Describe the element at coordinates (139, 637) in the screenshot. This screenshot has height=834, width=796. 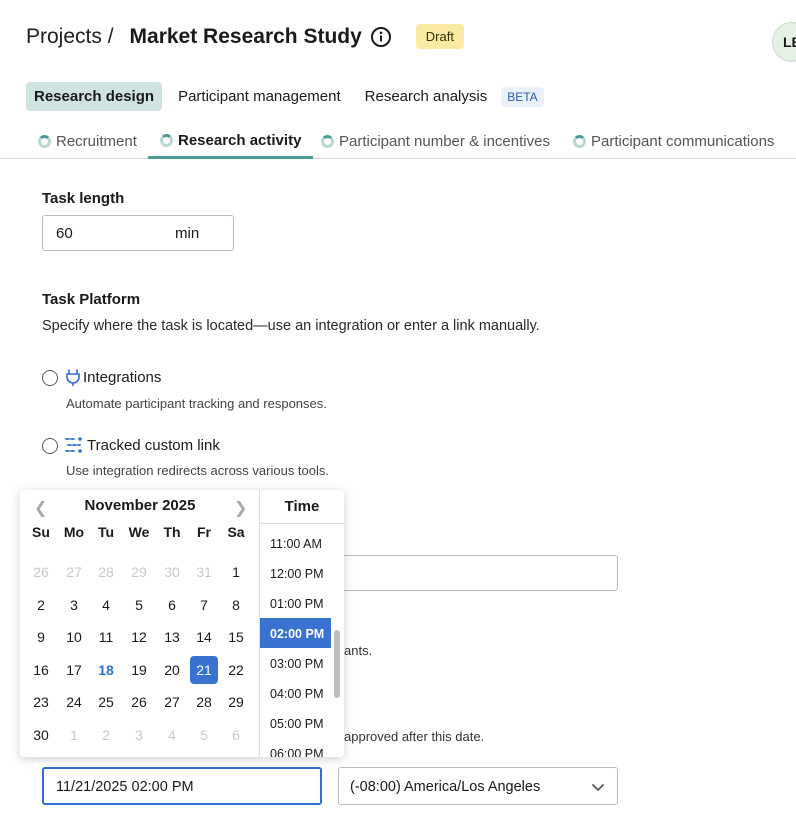
I see `calendar-day: 12` at that location.